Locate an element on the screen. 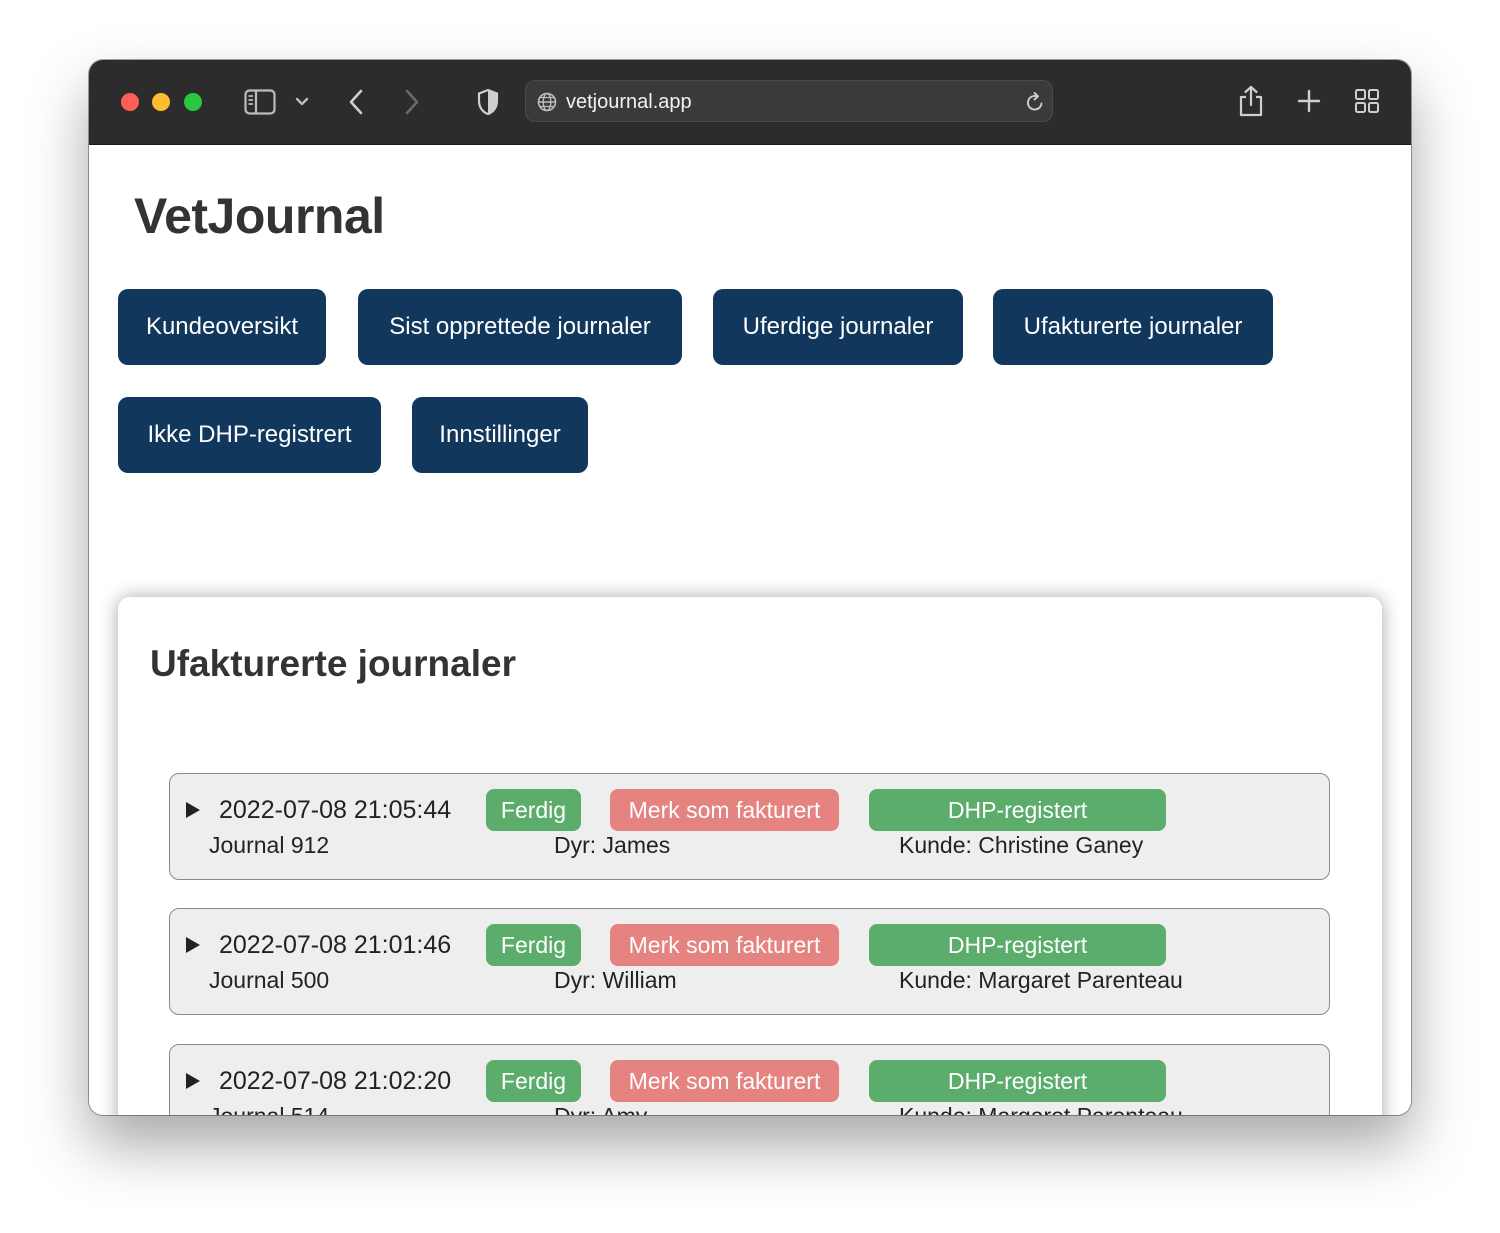 The height and width of the screenshot is (1233, 1500). nav-button-uferdige: Uferdige journaler is located at coordinates (838, 327).